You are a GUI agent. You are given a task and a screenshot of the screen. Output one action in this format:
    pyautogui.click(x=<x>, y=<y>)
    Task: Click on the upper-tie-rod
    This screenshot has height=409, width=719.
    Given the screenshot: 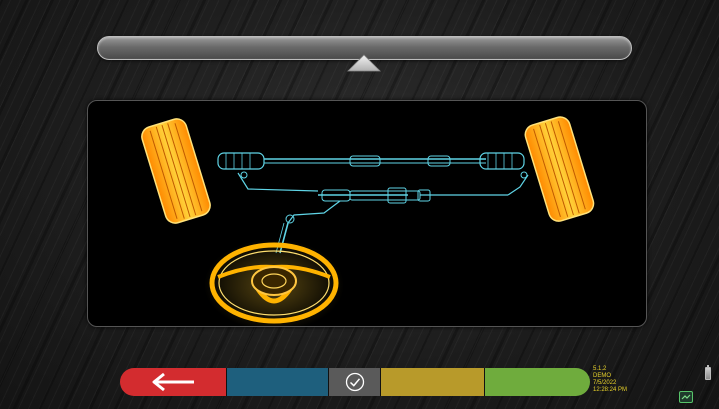 What is the action you would take?
    pyautogui.click(x=371, y=161)
    